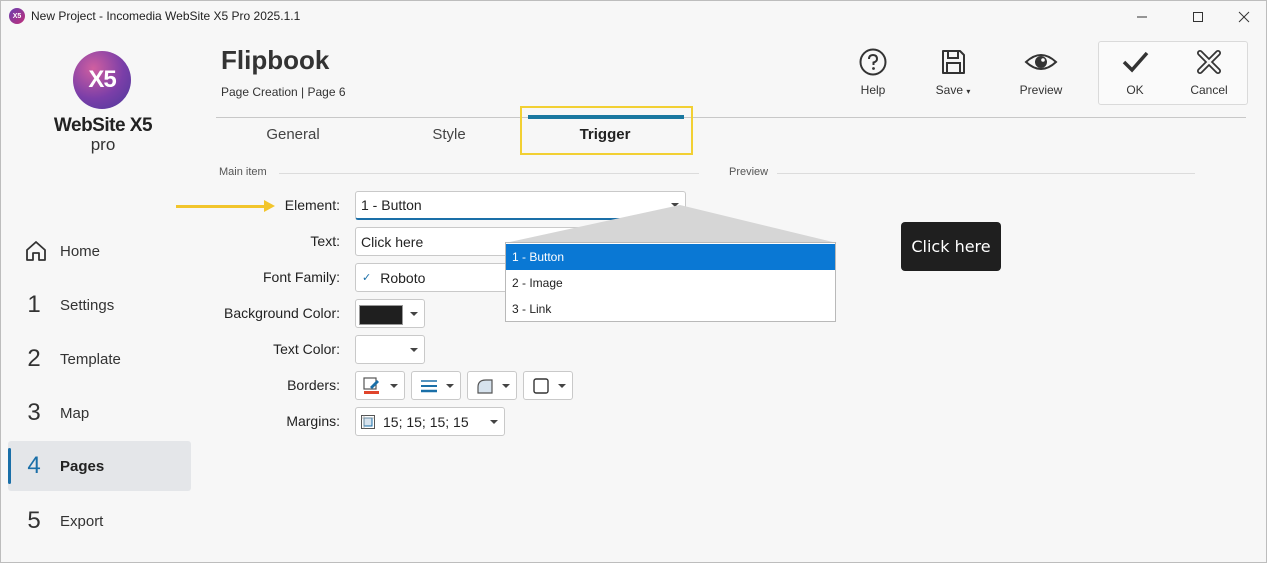 The width and height of the screenshot is (1267, 563). I want to click on preview-label: Preview, so click(1041, 90).